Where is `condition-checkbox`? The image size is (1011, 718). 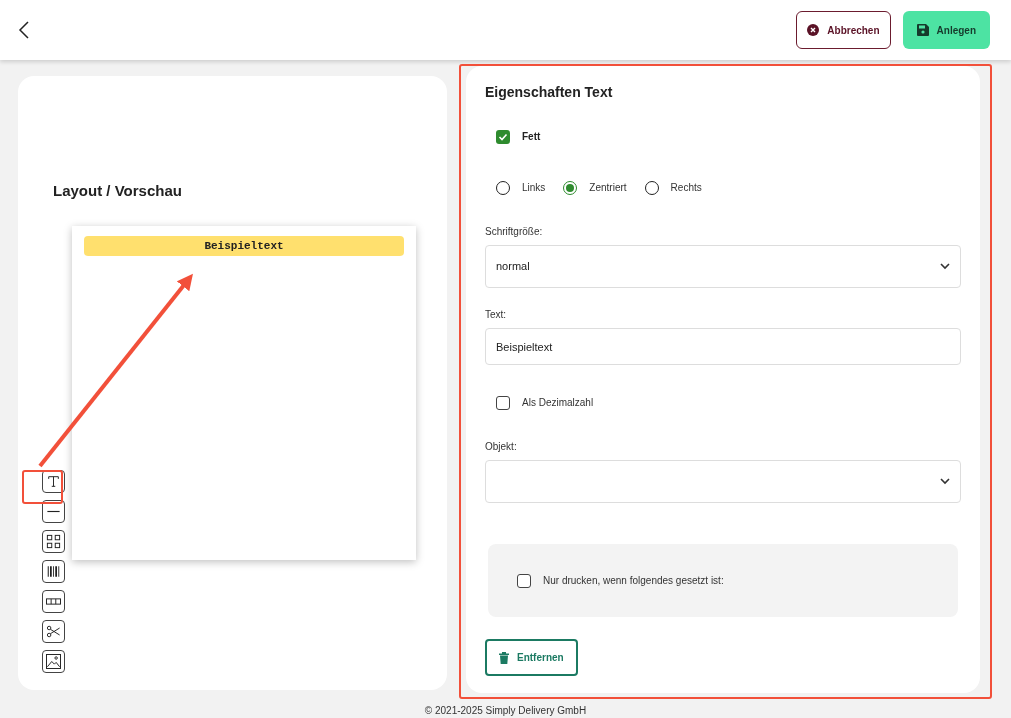 condition-checkbox is located at coordinates (524, 580).